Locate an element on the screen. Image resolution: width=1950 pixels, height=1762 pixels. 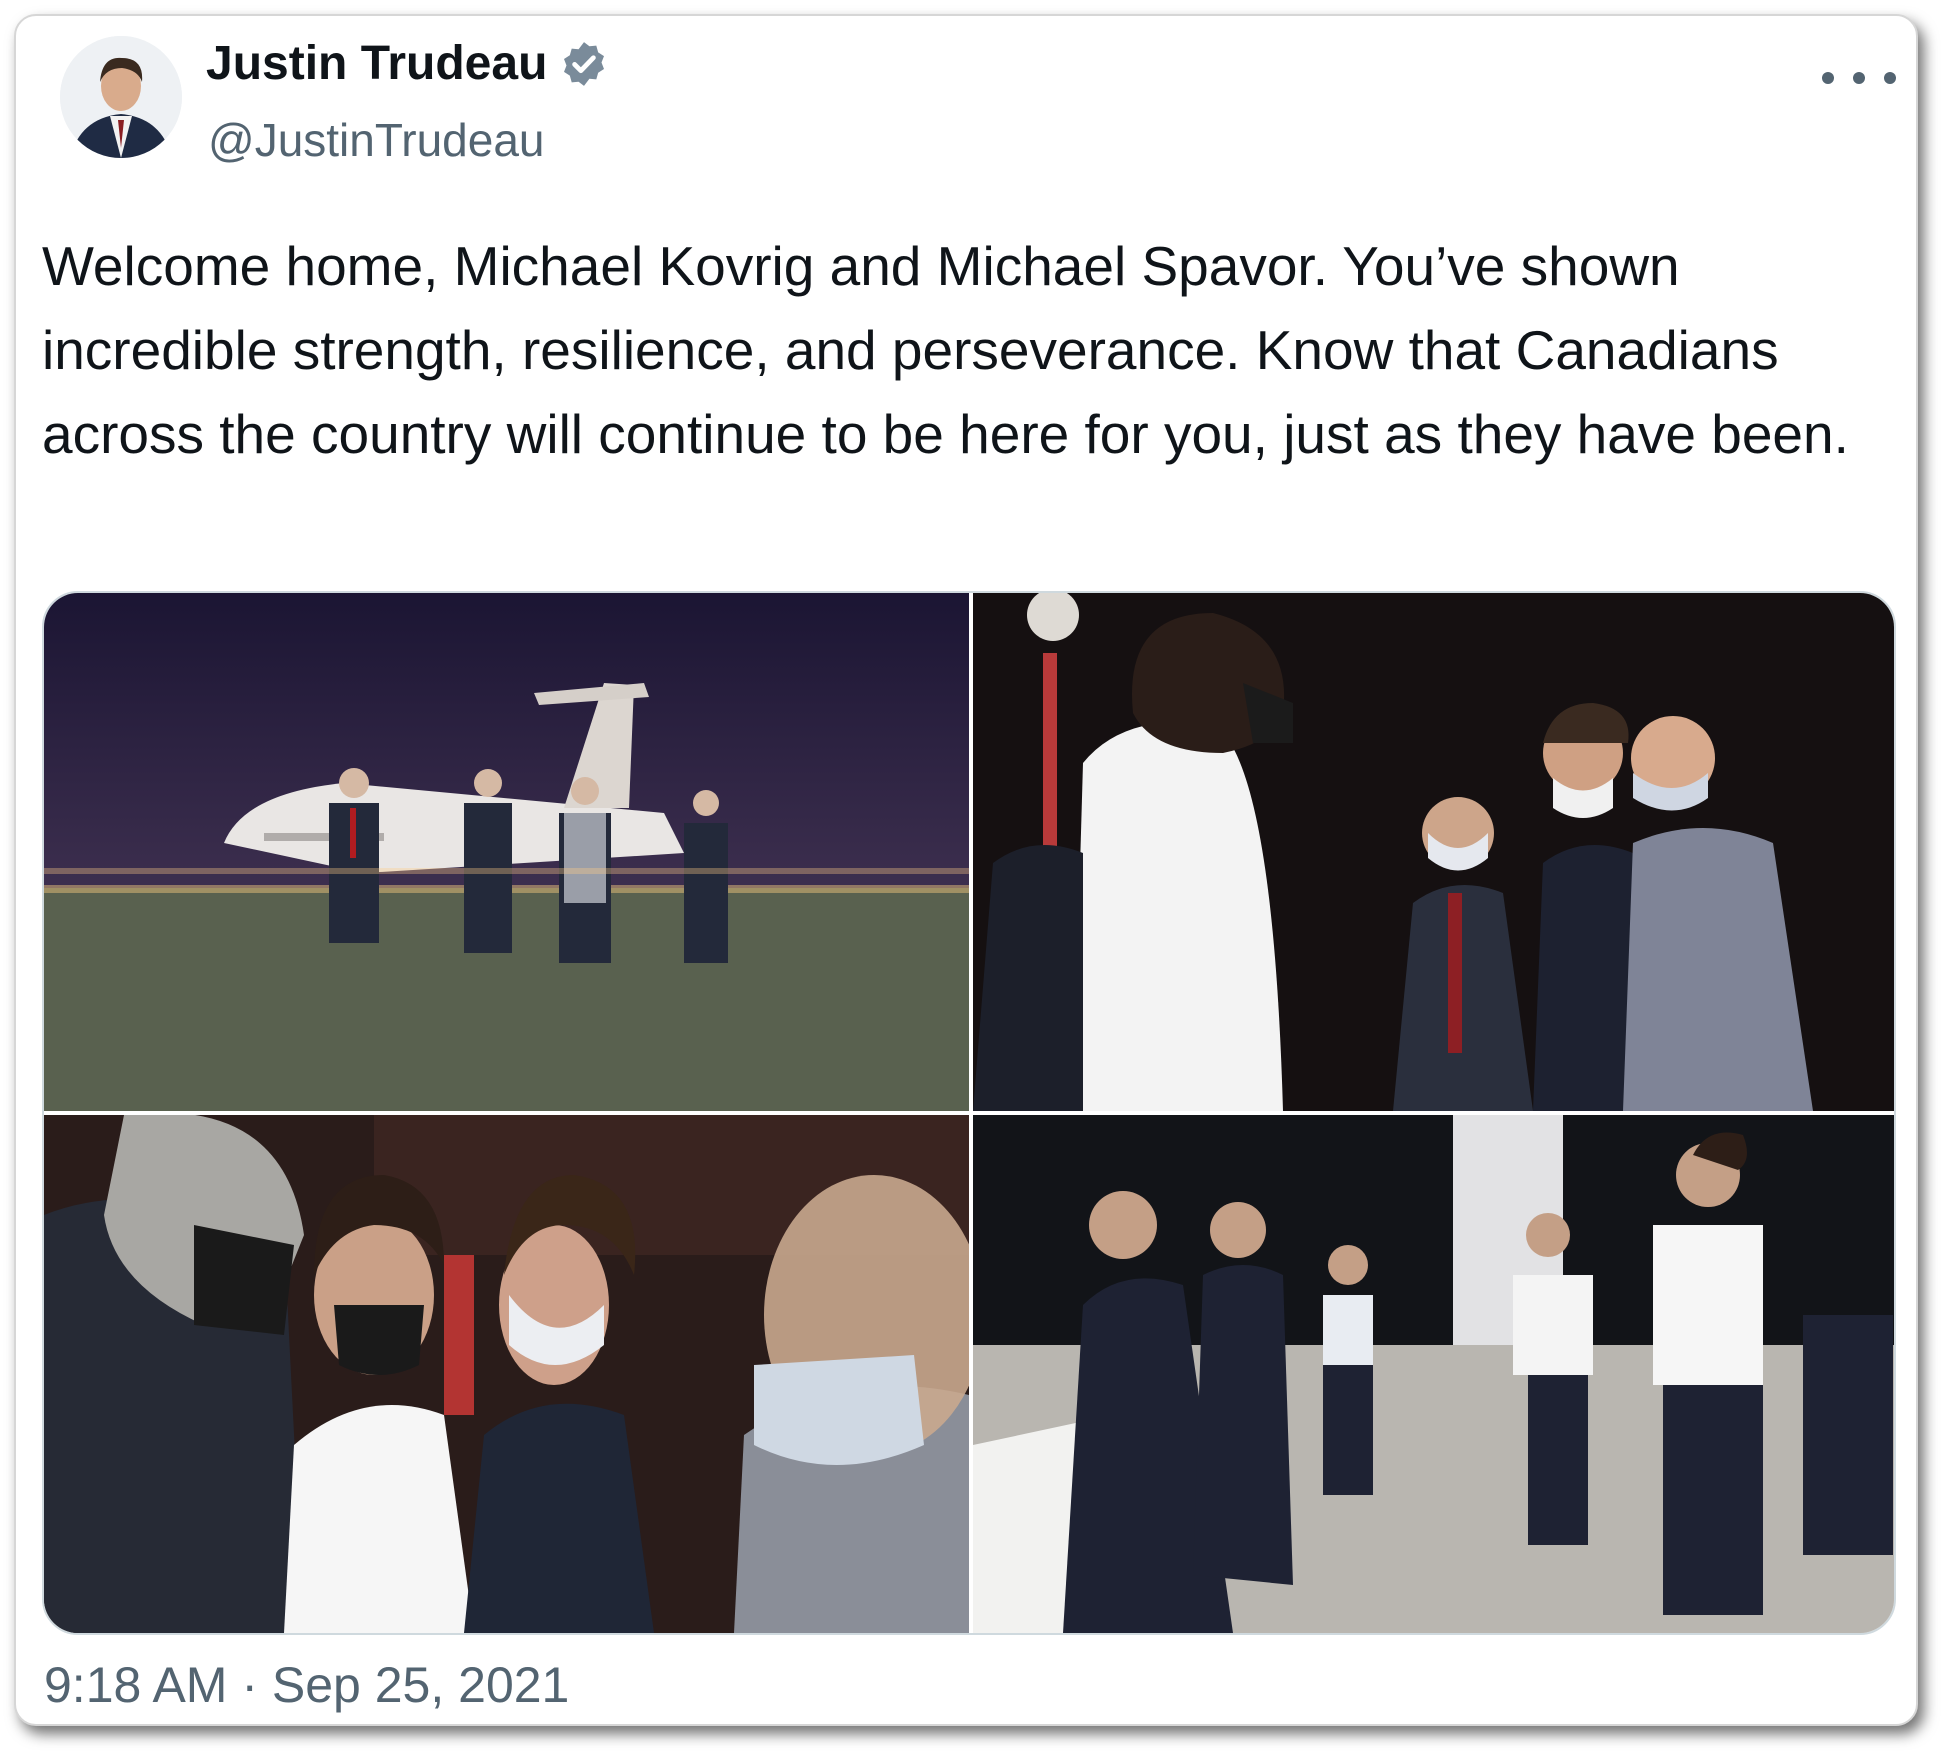
author-name: Justin Trudeau is located at coordinates (376, 63).